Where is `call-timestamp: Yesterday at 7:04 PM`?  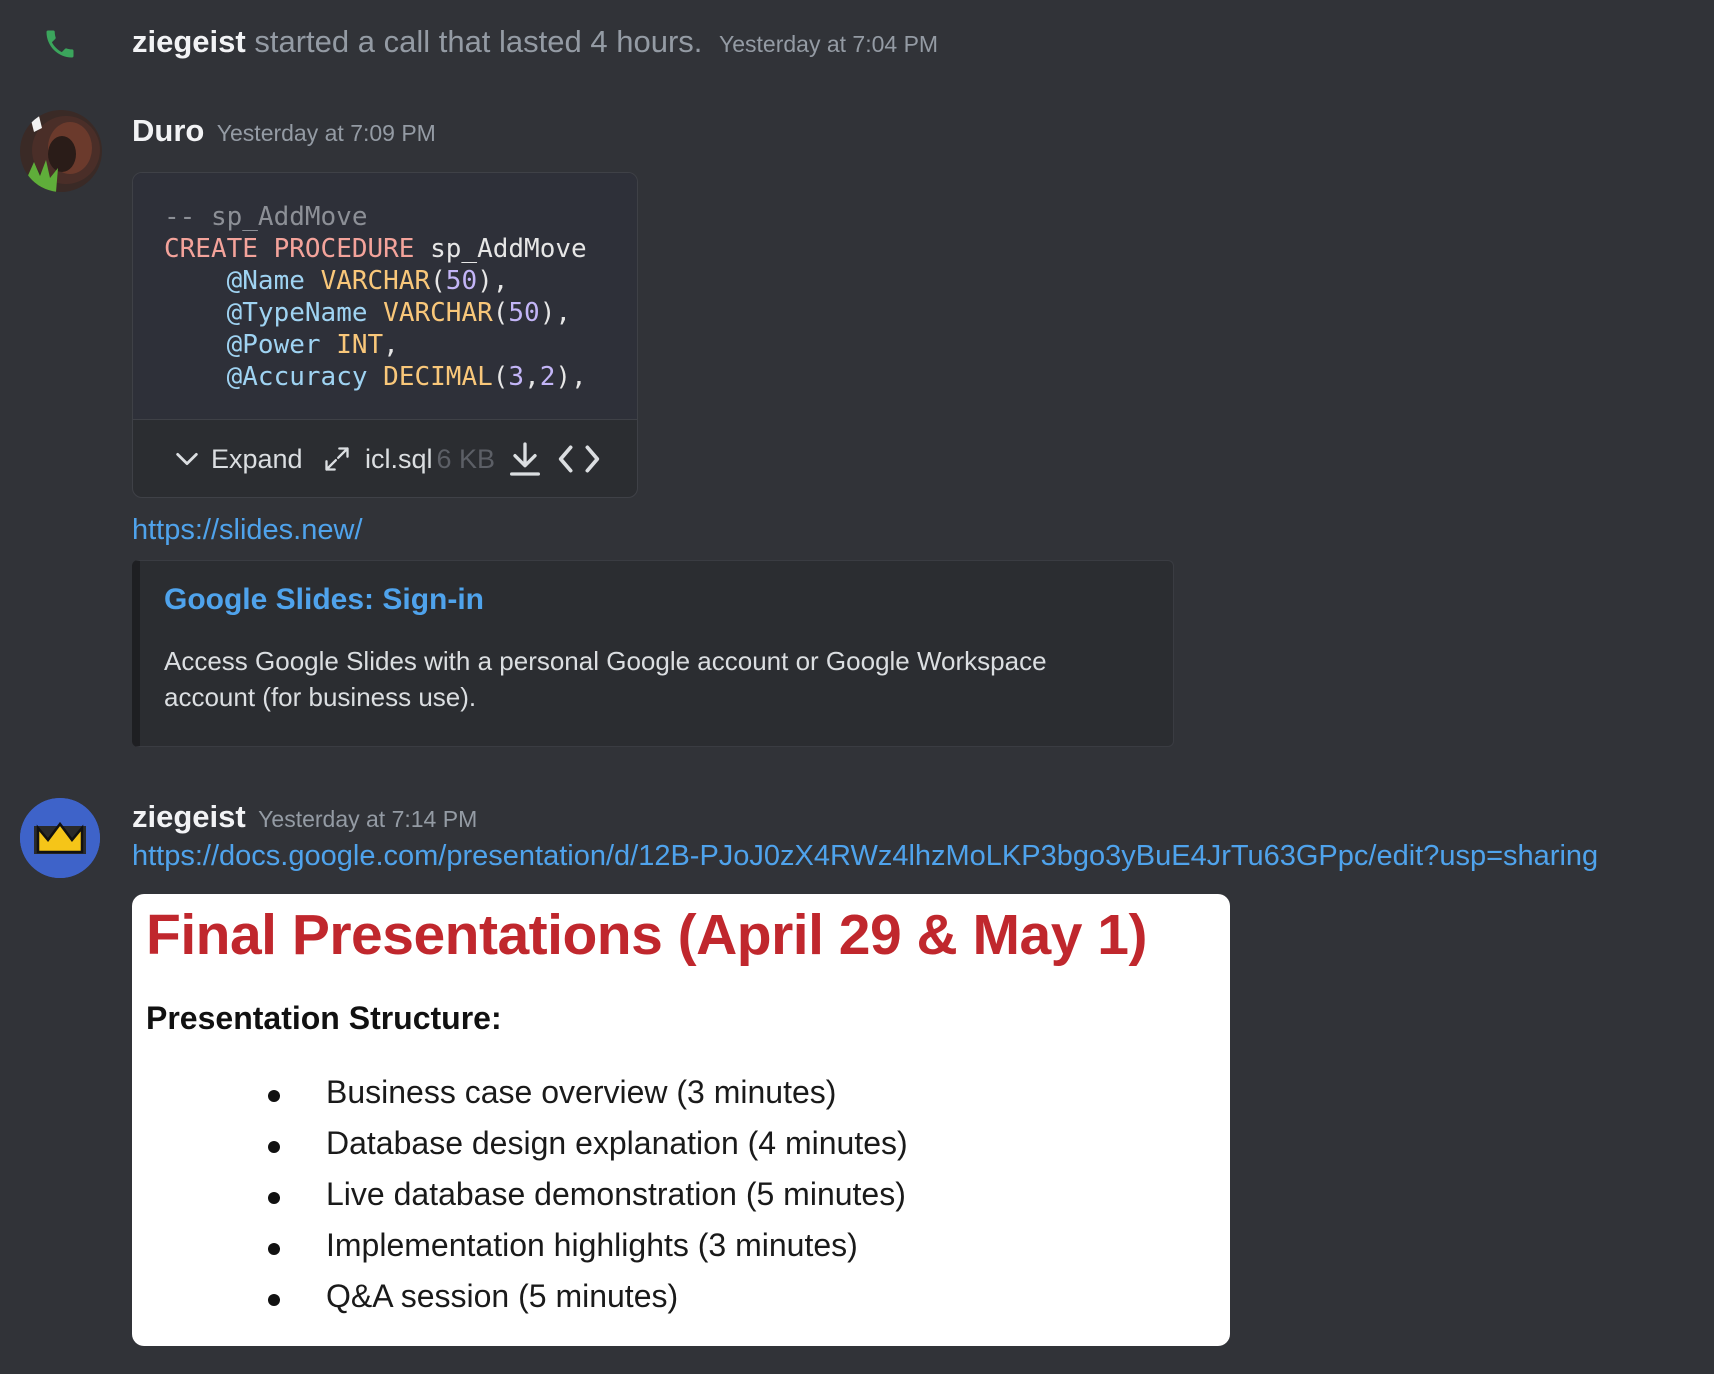 call-timestamp: Yesterday at 7:04 PM is located at coordinates (828, 44).